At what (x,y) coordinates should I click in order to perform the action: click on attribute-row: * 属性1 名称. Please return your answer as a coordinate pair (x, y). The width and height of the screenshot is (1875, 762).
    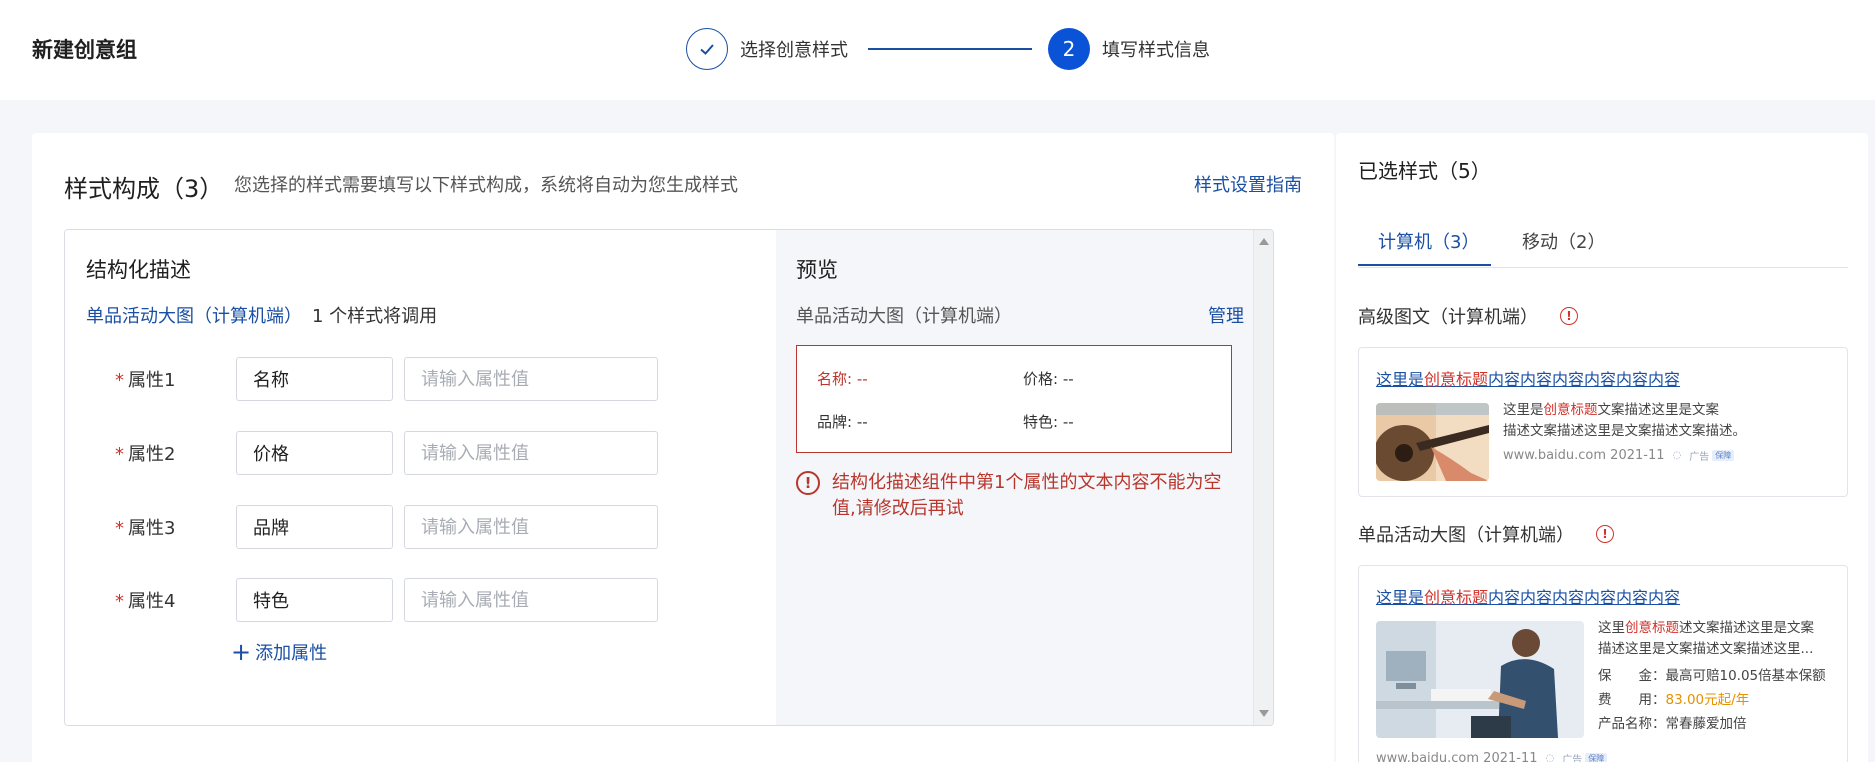
    Looking at the image, I should click on (386, 379).